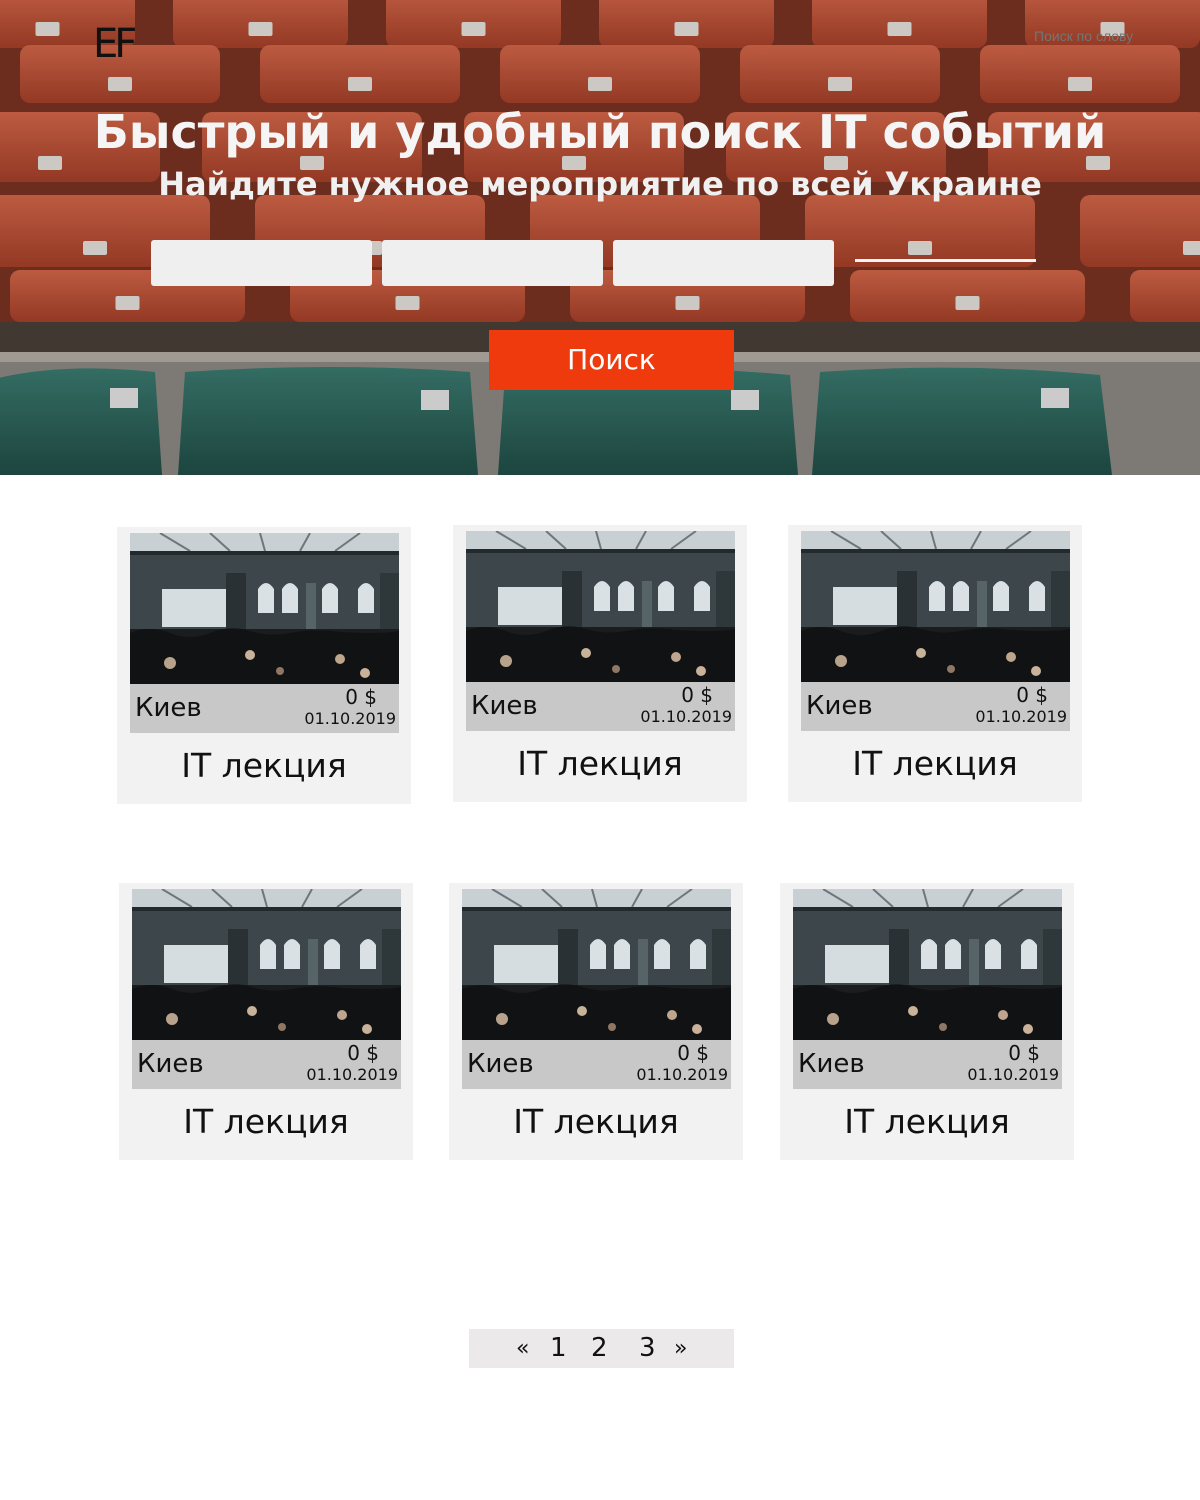  What do you see at coordinates (945, 260) in the screenshot?
I see `hero-divider-line` at bounding box center [945, 260].